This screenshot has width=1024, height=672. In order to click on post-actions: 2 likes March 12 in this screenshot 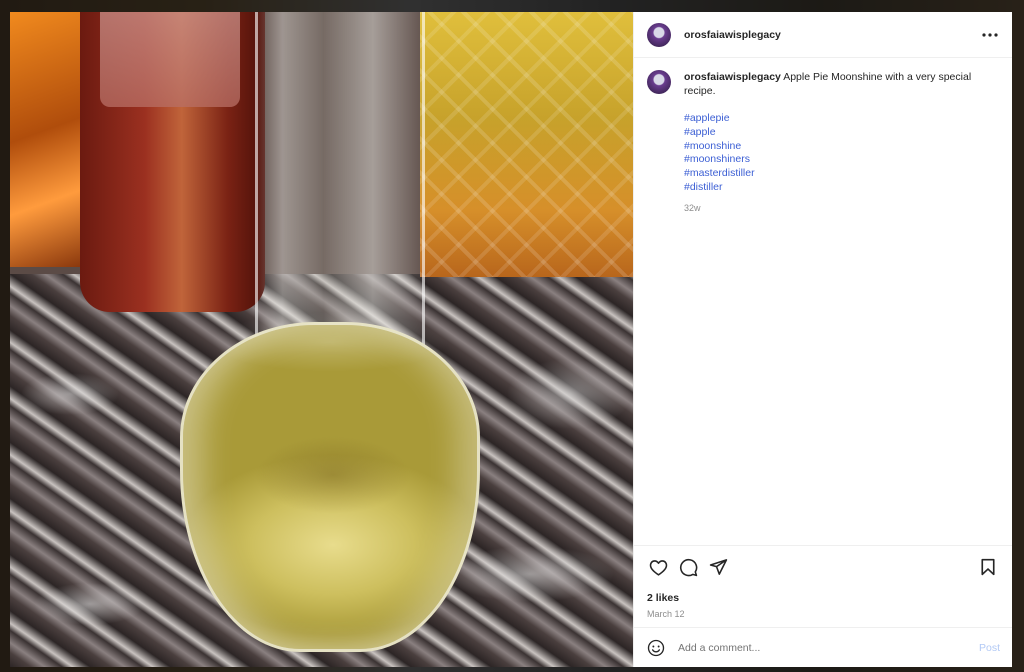, I will do `click(823, 586)`.